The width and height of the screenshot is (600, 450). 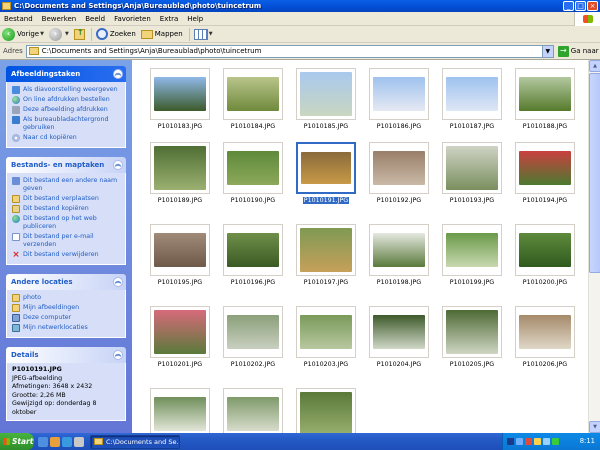 What do you see at coordinates (132, 19) in the screenshot?
I see `menu-favorieten: Favorieten` at bounding box center [132, 19].